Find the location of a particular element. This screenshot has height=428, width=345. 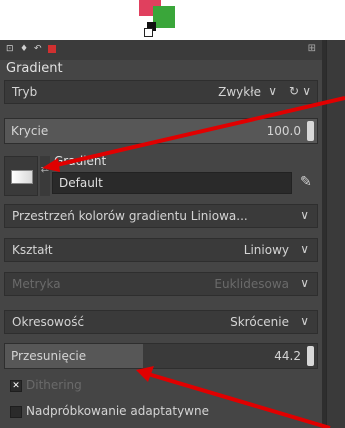

adaptive-label: Nadpróbkowanie adaptatywne is located at coordinates (117, 411).